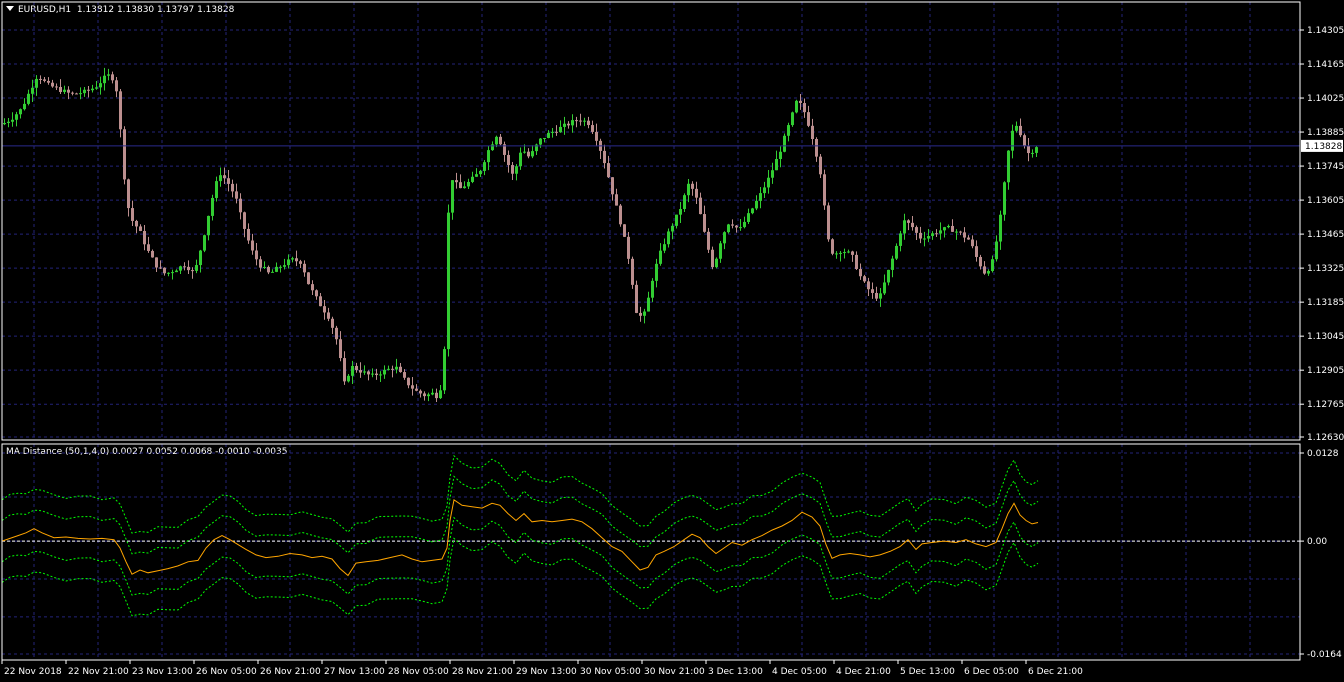  I want to click on price-tick-label: 1.13465, so click(1325, 235).